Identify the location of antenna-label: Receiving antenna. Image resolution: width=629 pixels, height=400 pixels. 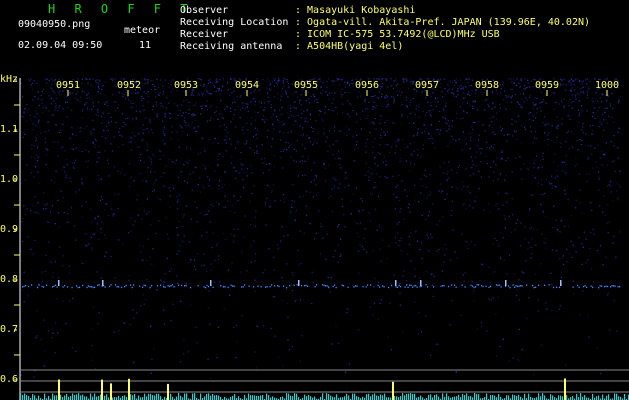
(231, 46).